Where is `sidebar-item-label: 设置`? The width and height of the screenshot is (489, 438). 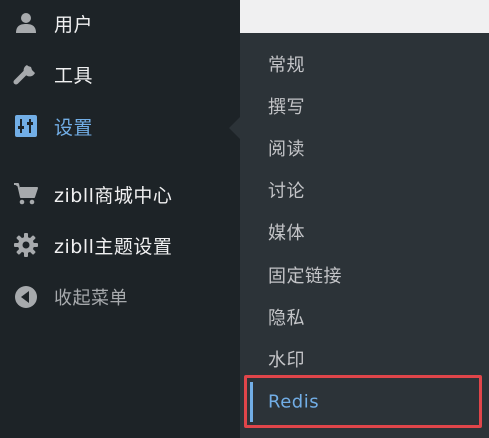
sidebar-item-label: 设置 is located at coordinates (74, 127).